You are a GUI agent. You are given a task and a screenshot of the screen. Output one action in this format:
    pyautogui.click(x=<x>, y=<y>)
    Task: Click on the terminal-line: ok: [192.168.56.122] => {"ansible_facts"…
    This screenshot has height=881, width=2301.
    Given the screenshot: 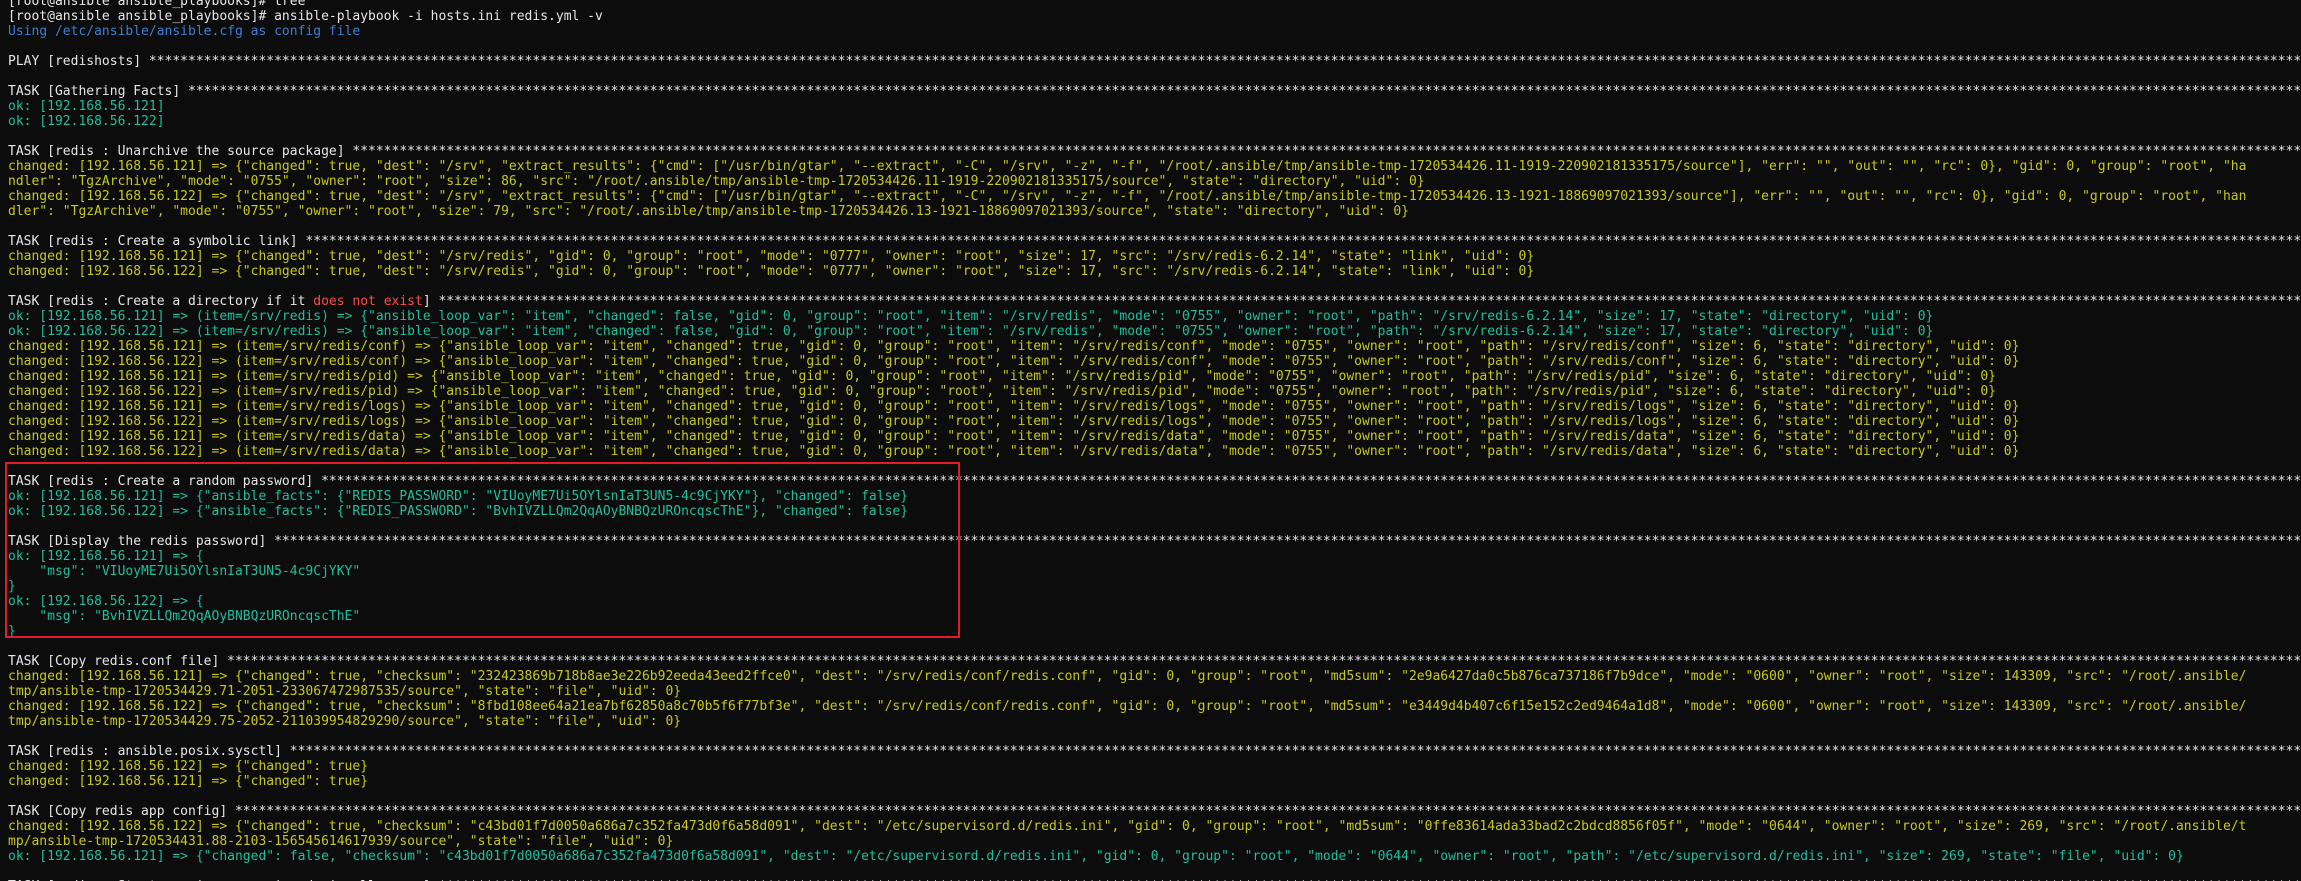 What is the action you would take?
    pyautogui.click(x=458, y=511)
    